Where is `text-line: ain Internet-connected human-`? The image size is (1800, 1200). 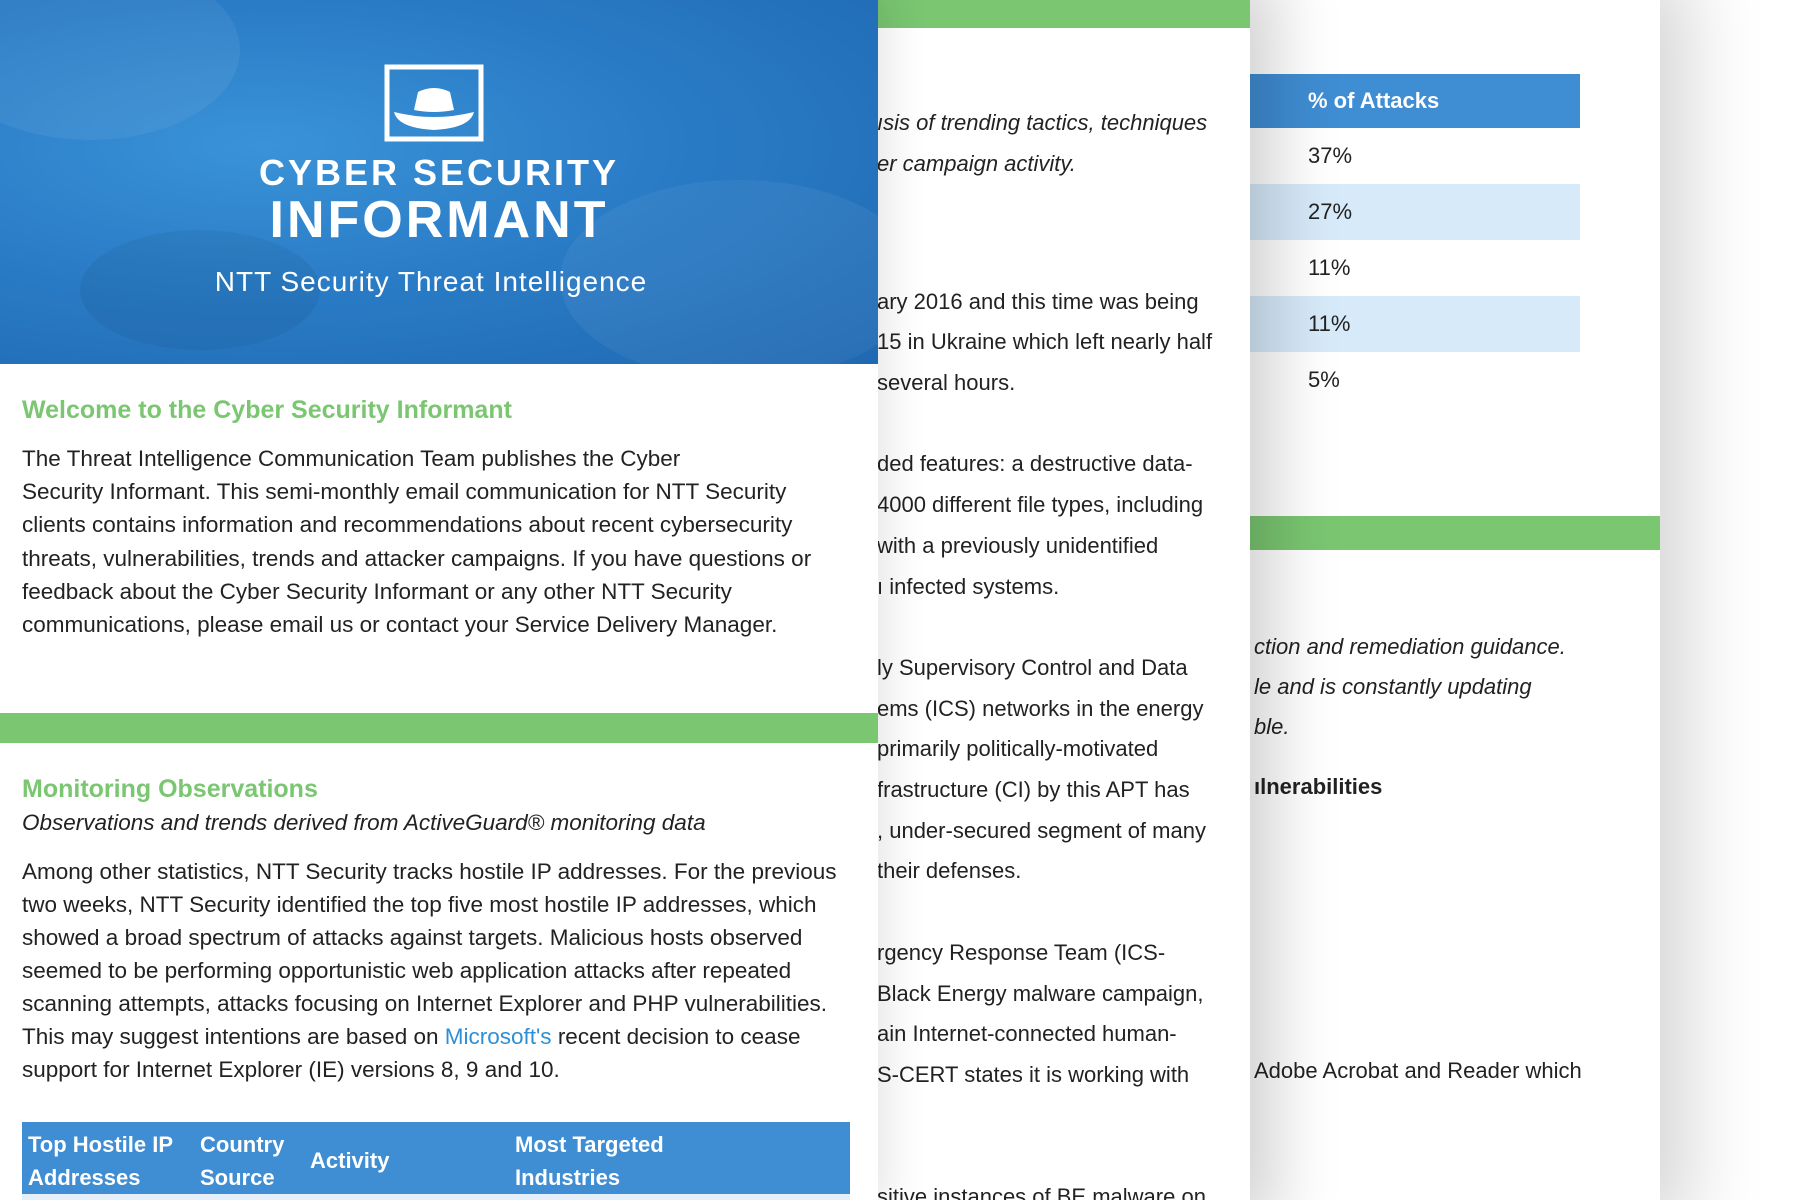
text-line: ain Internet-connected human- is located at coordinates (1027, 1033).